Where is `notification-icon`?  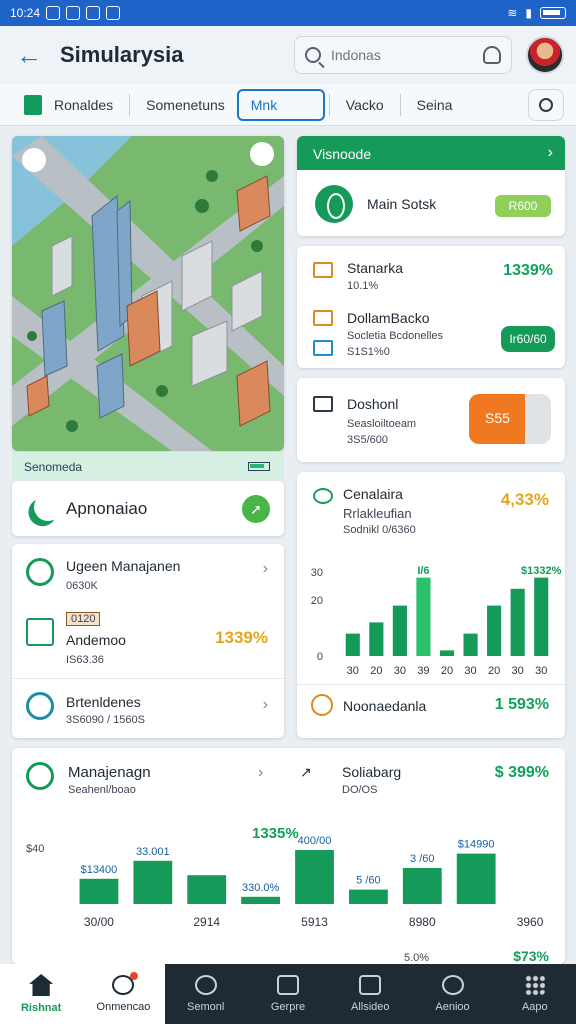 notification-icon is located at coordinates (53, 13).